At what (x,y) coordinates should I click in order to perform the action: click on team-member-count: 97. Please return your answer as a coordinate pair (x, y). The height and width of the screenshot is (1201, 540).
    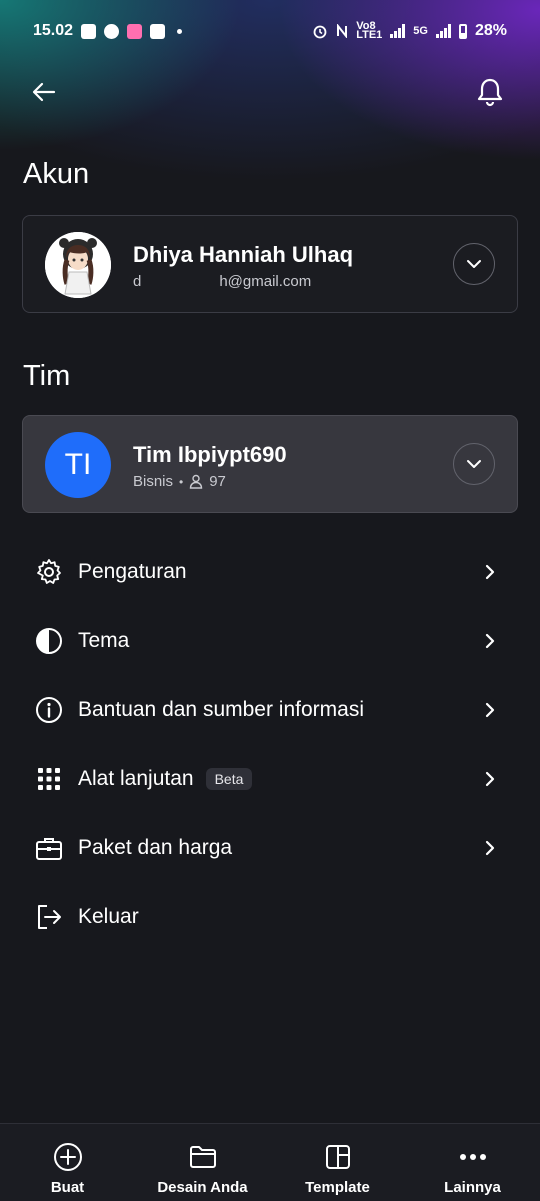
    Looking at the image, I should click on (217, 481).